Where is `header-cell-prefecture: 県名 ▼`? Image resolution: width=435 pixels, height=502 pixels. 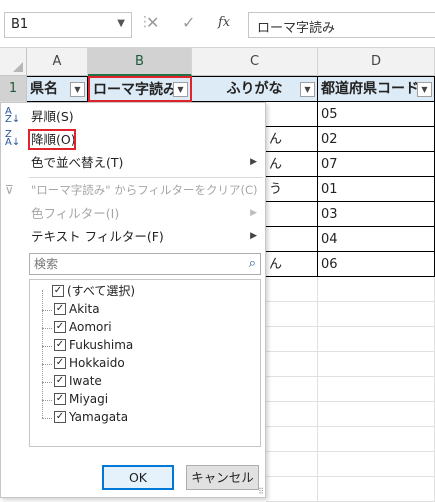
header-cell-prefecture: 県名 ▼ is located at coordinates (57, 89).